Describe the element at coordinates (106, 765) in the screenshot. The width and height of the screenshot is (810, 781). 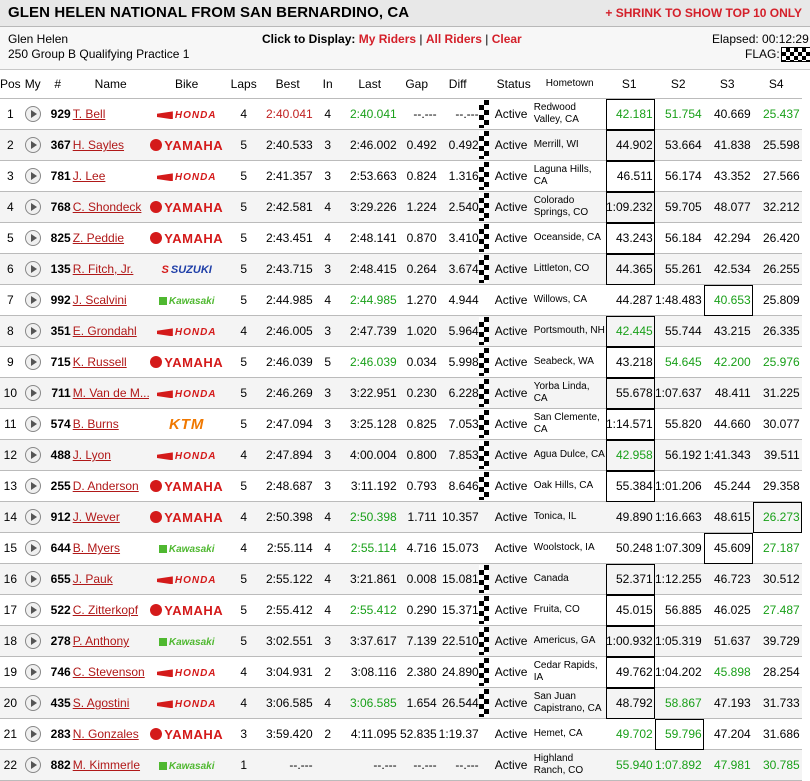
I see `rider-name-link: M. Kimmerle` at that location.